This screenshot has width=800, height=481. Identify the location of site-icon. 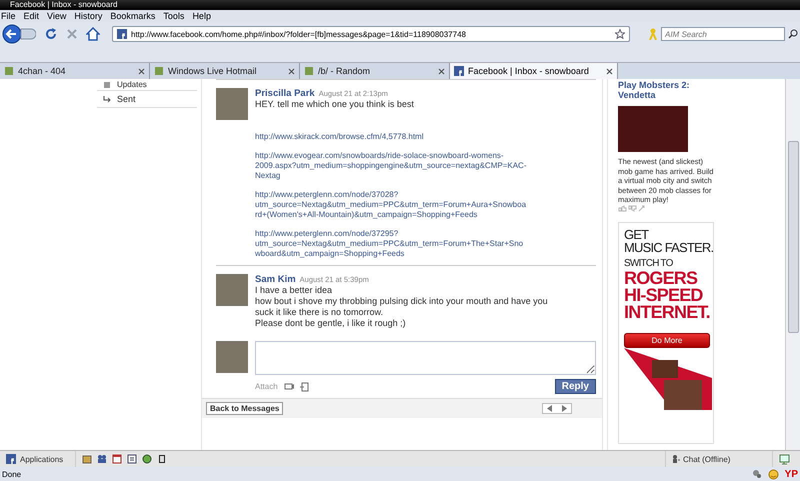
(122, 34).